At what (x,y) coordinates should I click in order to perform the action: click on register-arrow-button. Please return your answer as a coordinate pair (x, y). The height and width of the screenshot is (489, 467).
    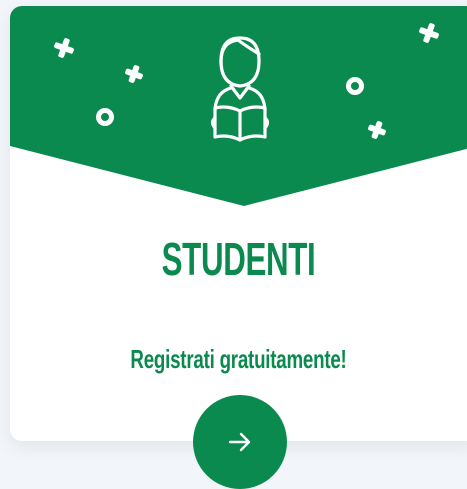
    Looking at the image, I should click on (240, 442).